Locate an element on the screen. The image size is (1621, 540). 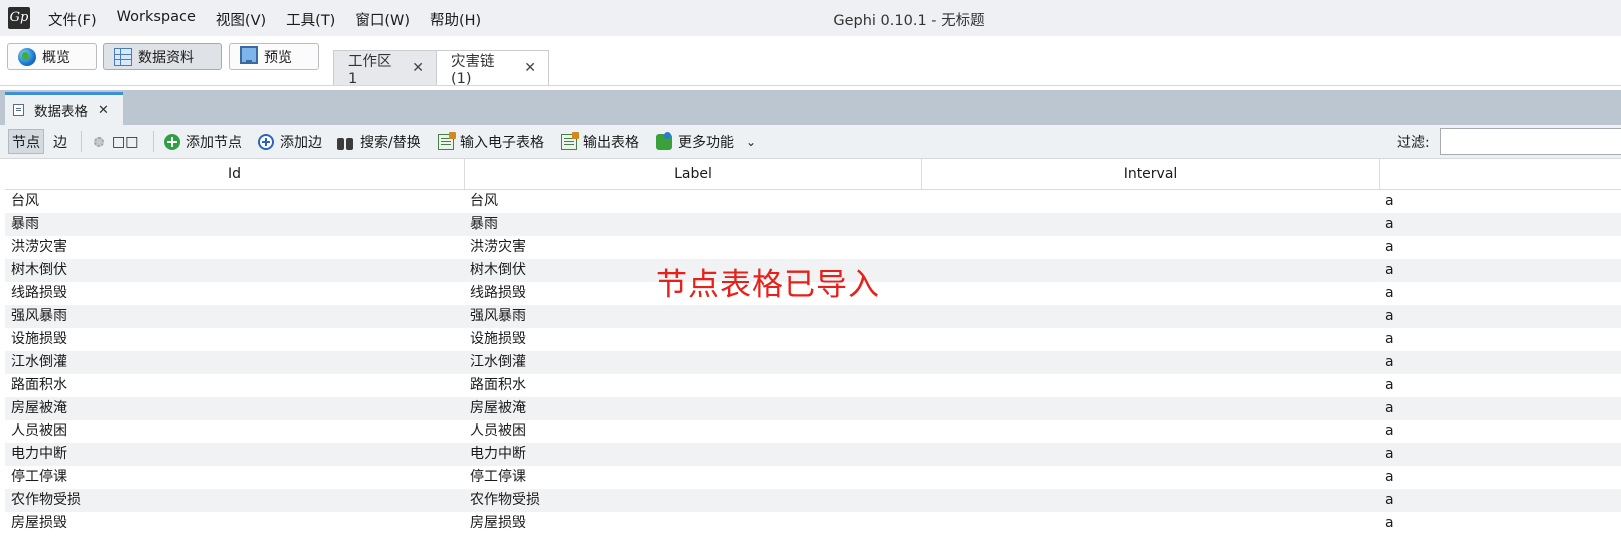
data-laboratory-button: 数据资料 is located at coordinates (162, 56).